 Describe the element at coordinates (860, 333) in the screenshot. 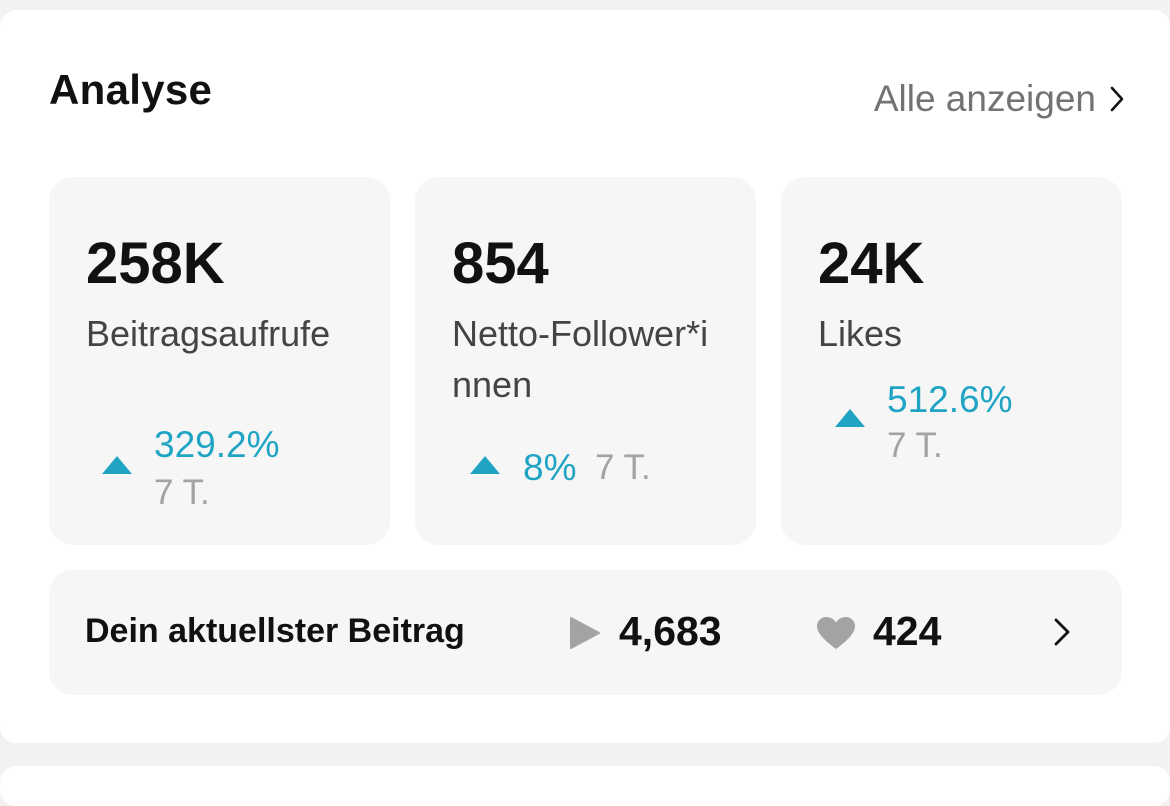

I see `stat-label: Likes` at that location.